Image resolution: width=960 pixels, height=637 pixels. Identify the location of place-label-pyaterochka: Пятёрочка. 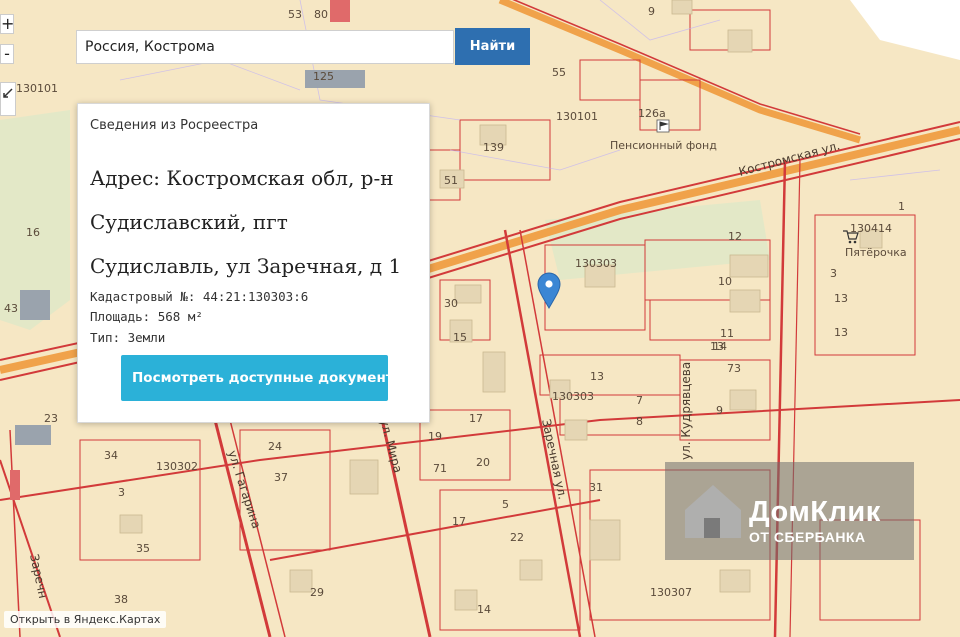
(876, 252).